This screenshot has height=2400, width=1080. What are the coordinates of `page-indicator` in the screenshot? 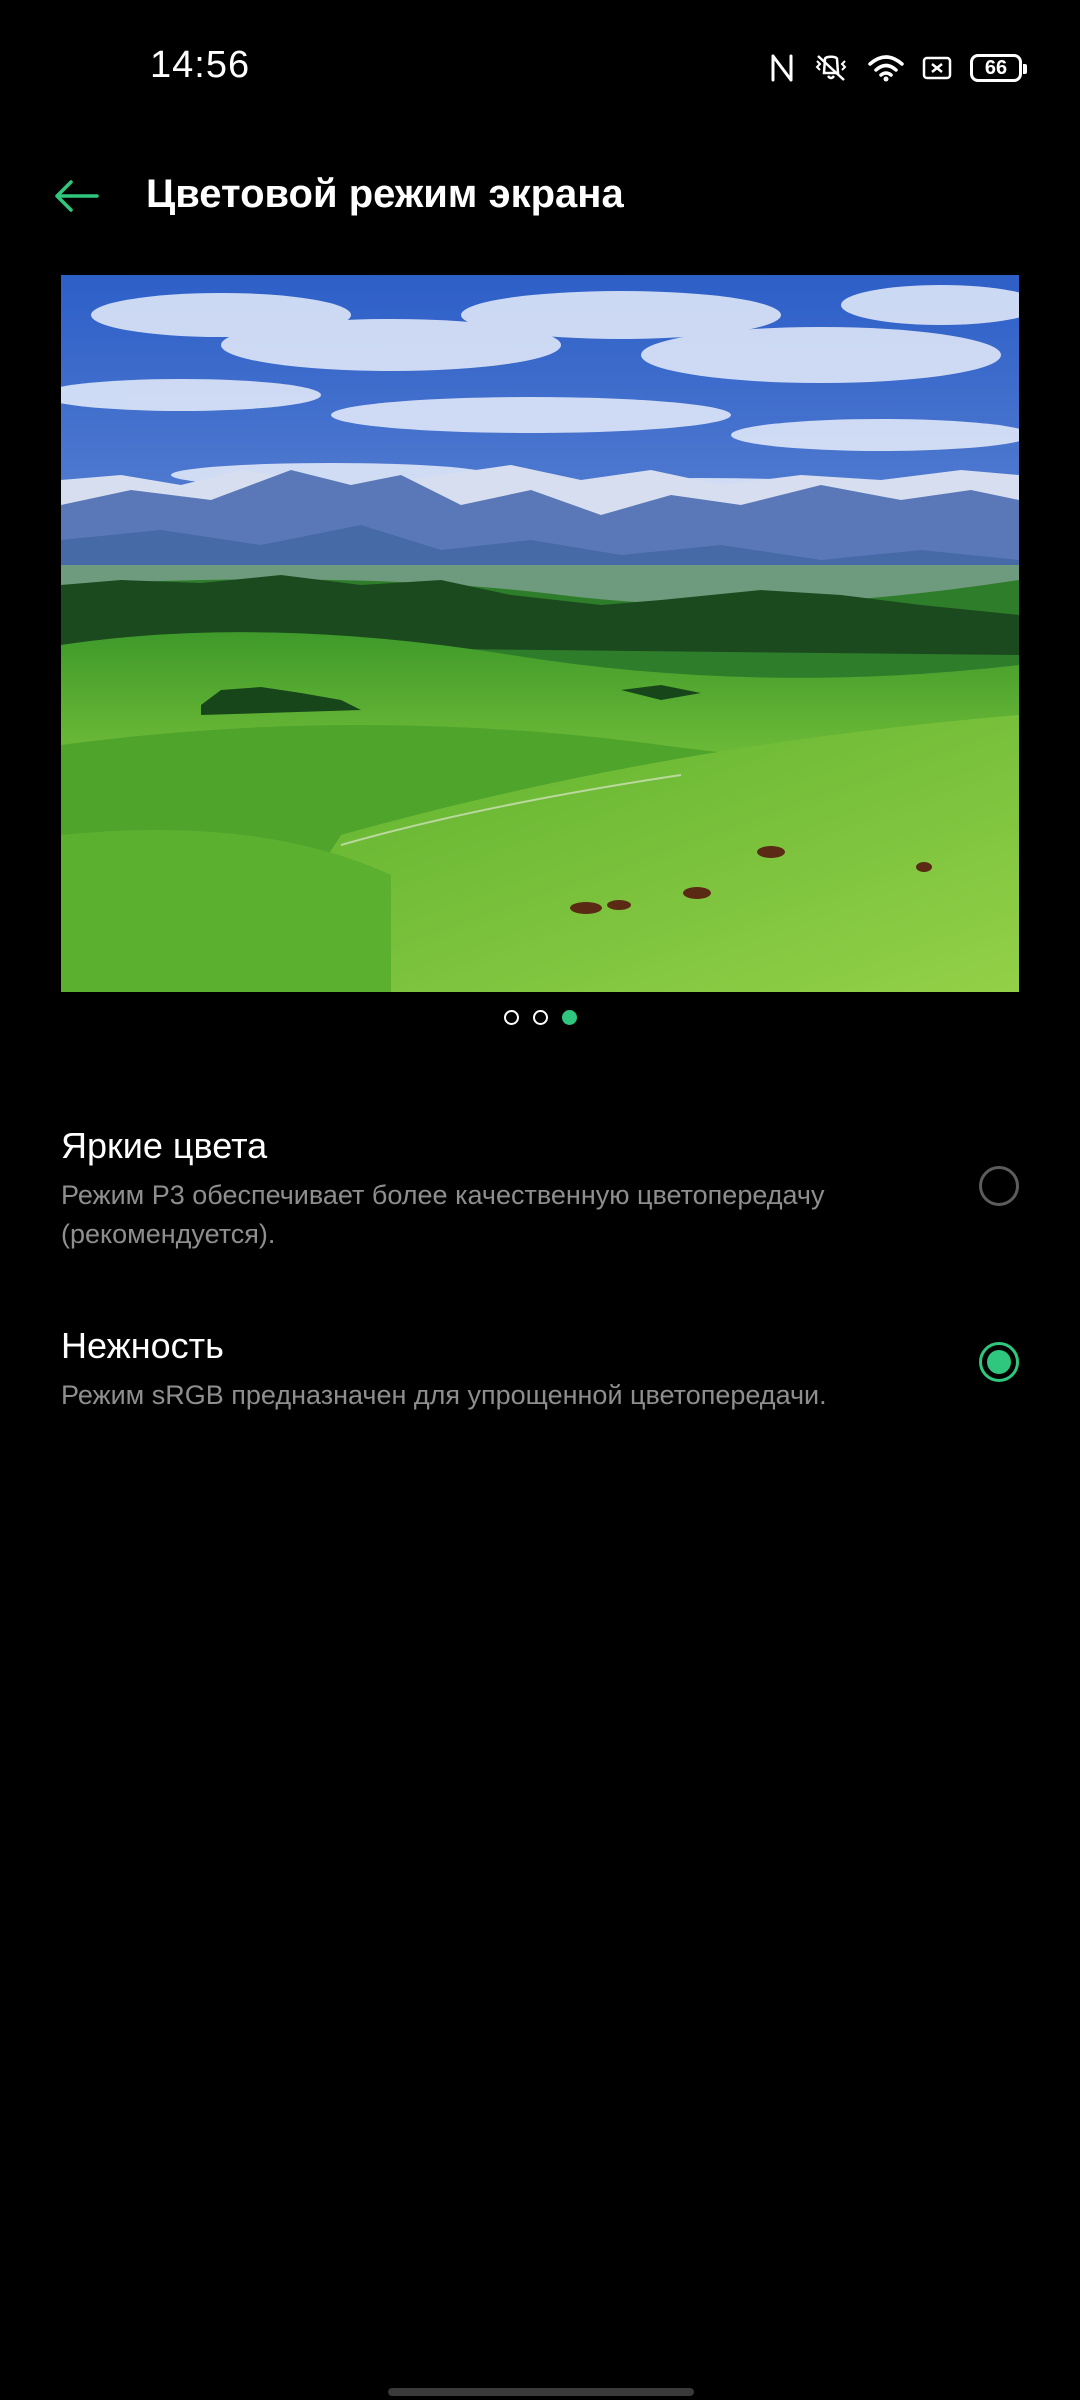 It's located at (540, 1020).